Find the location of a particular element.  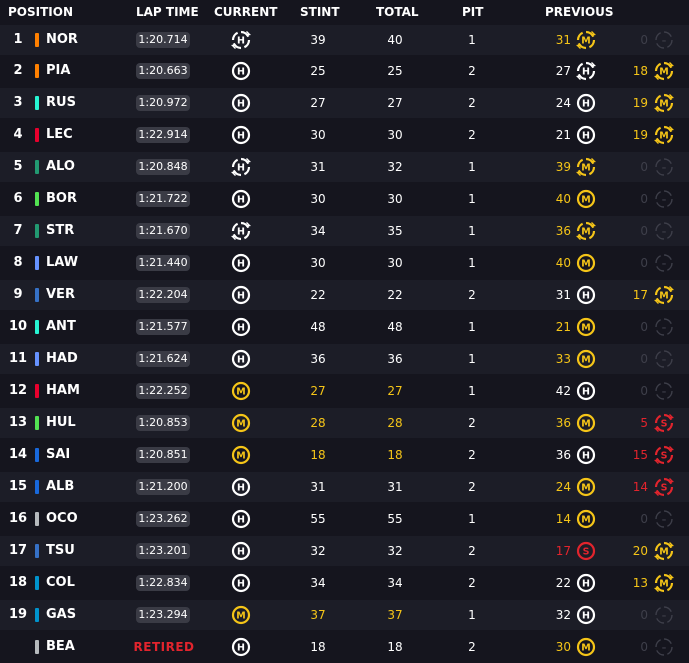

retired-label: RETIRED is located at coordinates (164, 646).